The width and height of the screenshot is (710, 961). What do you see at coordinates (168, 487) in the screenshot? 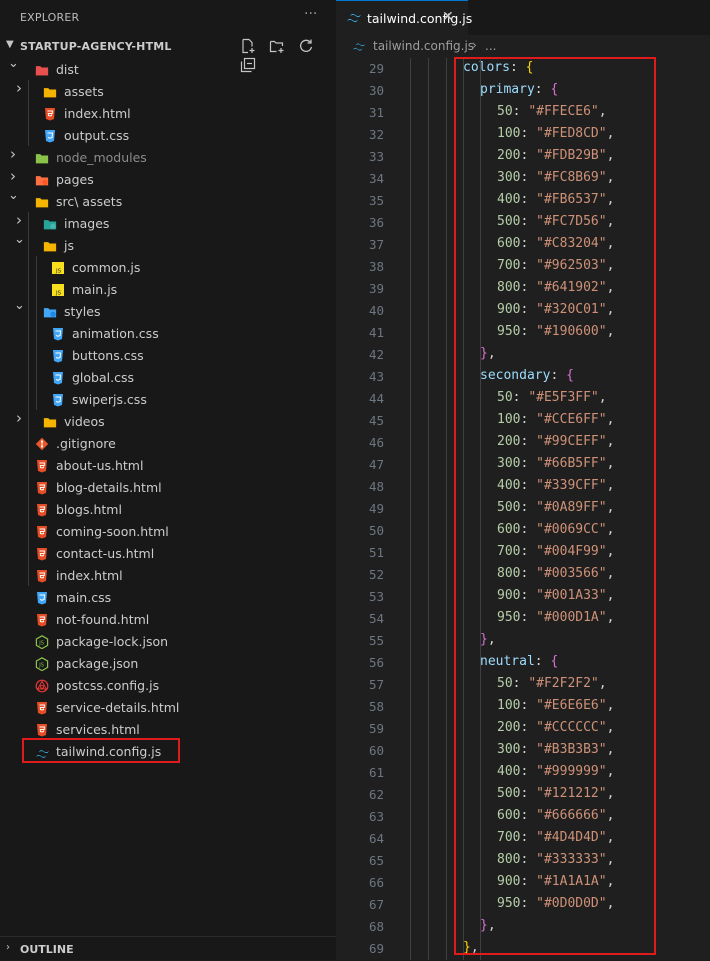
I see `tree-file: blog-details.html` at bounding box center [168, 487].